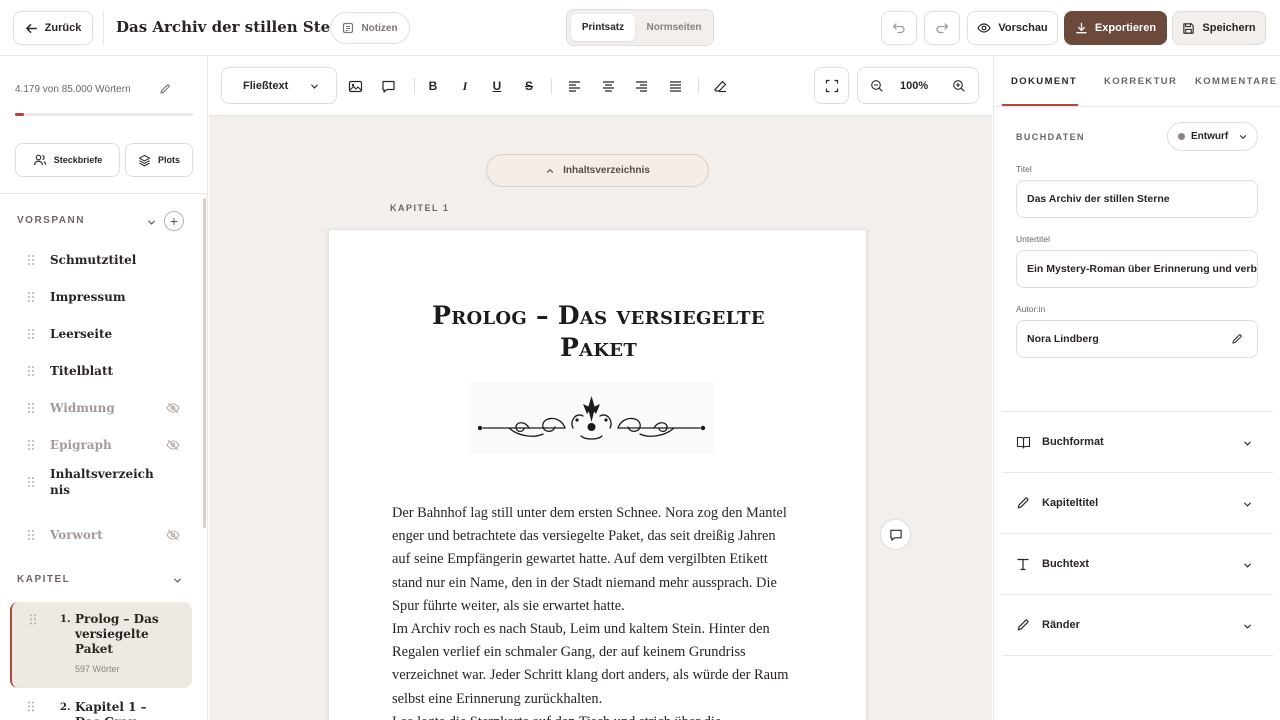 The width and height of the screenshot is (1280, 720). I want to click on align-right-button, so click(641, 86).